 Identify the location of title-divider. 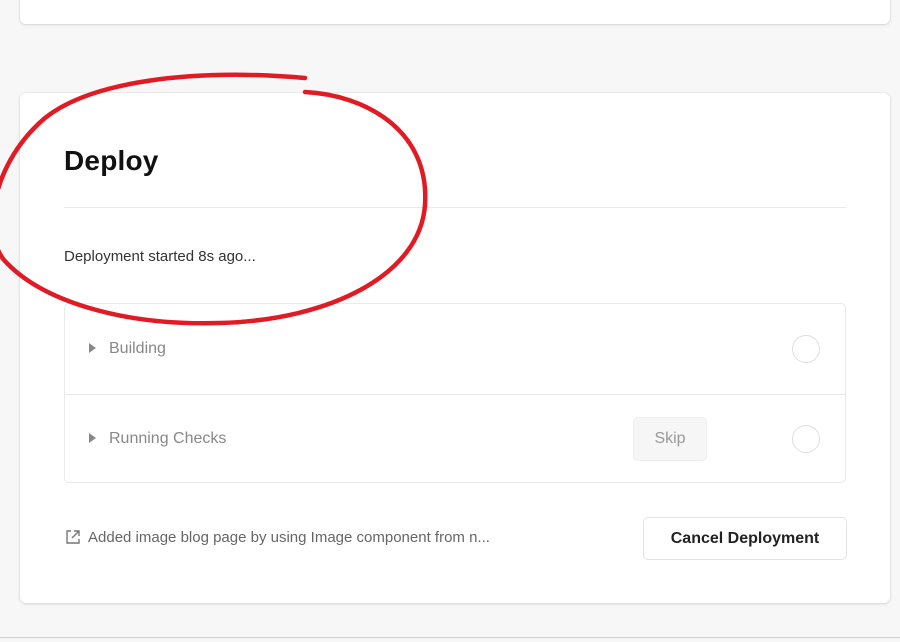
(455, 207).